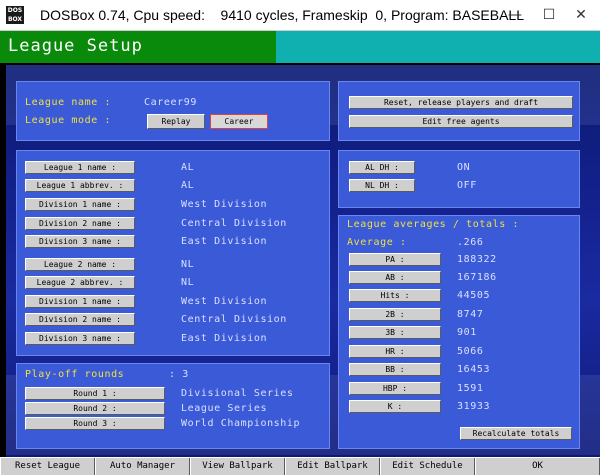 The image size is (600, 475). Describe the element at coordinates (170, 102) in the screenshot. I see `league-name-value: Career99` at that location.